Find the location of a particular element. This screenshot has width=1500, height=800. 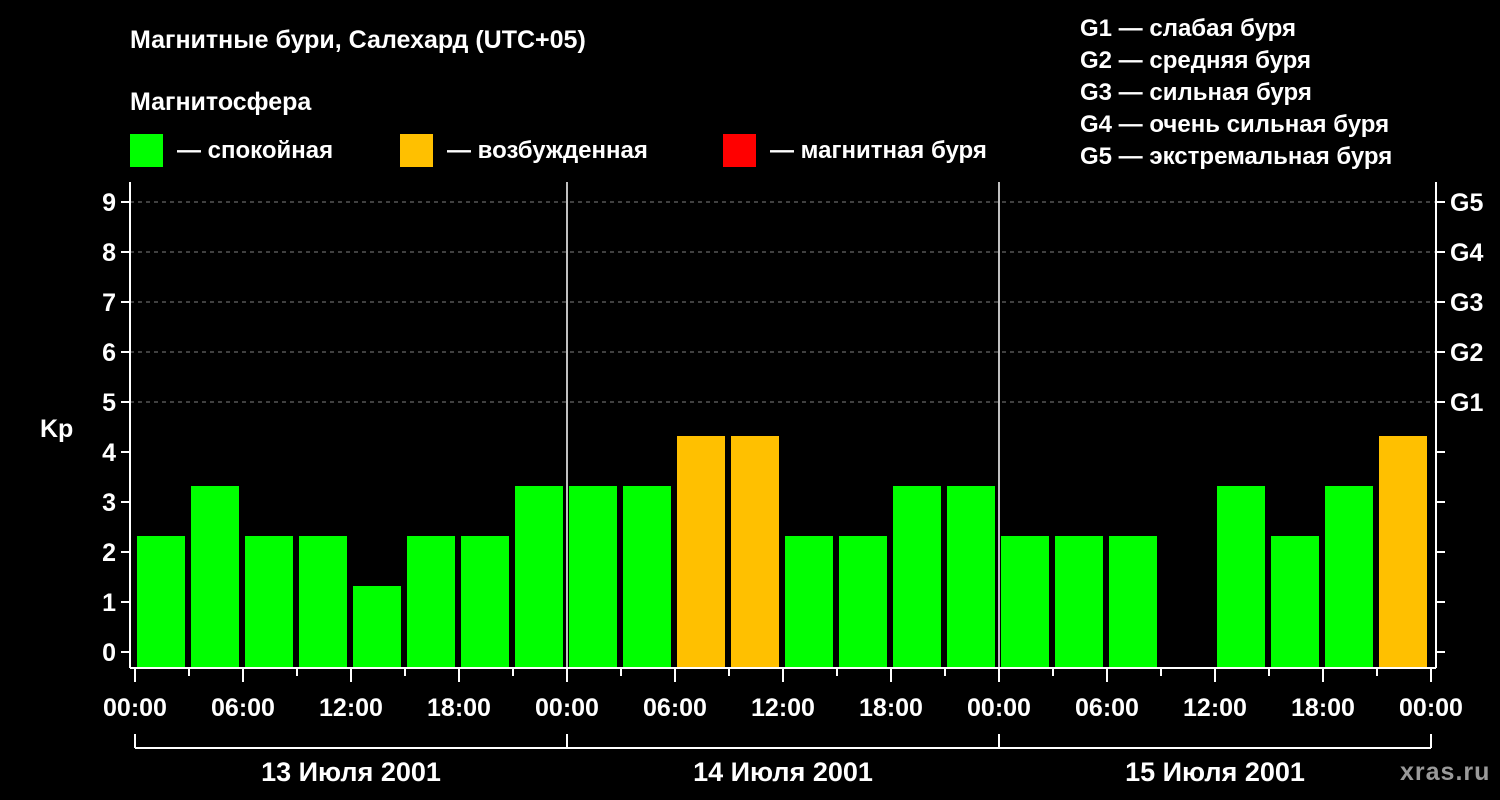

x-tick-label-6: 12:00 is located at coordinates (783, 708).